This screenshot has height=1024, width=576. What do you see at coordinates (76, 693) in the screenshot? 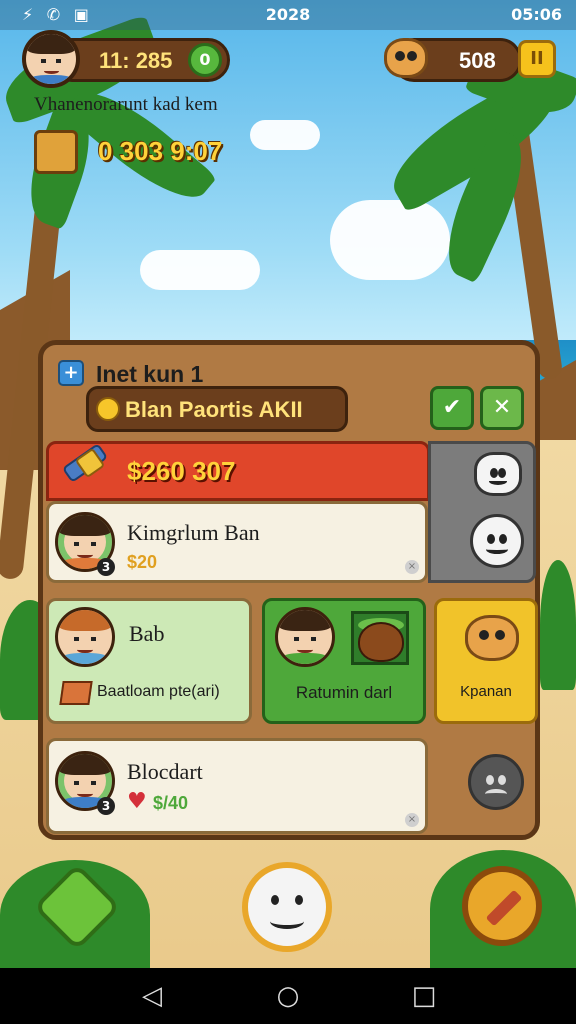
I see `package-icon` at bounding box center [76, 693].